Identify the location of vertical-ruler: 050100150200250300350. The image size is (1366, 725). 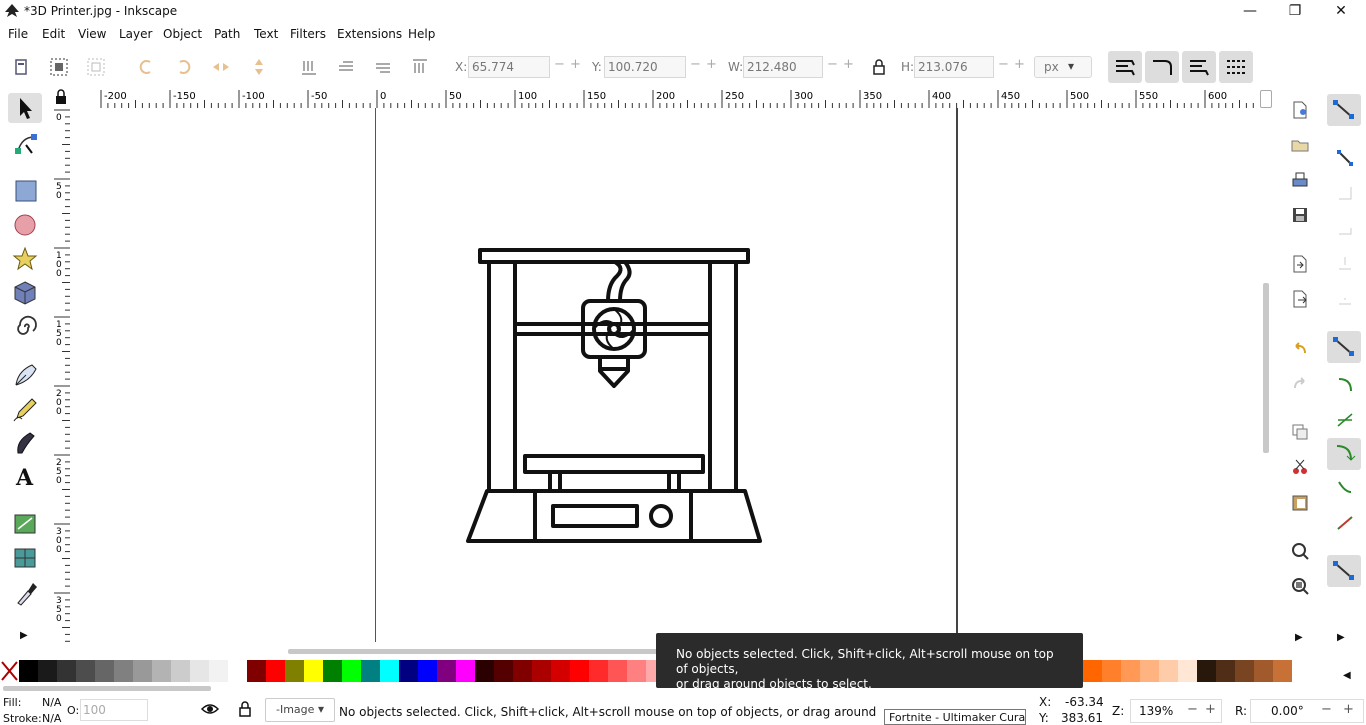
(61, 382).